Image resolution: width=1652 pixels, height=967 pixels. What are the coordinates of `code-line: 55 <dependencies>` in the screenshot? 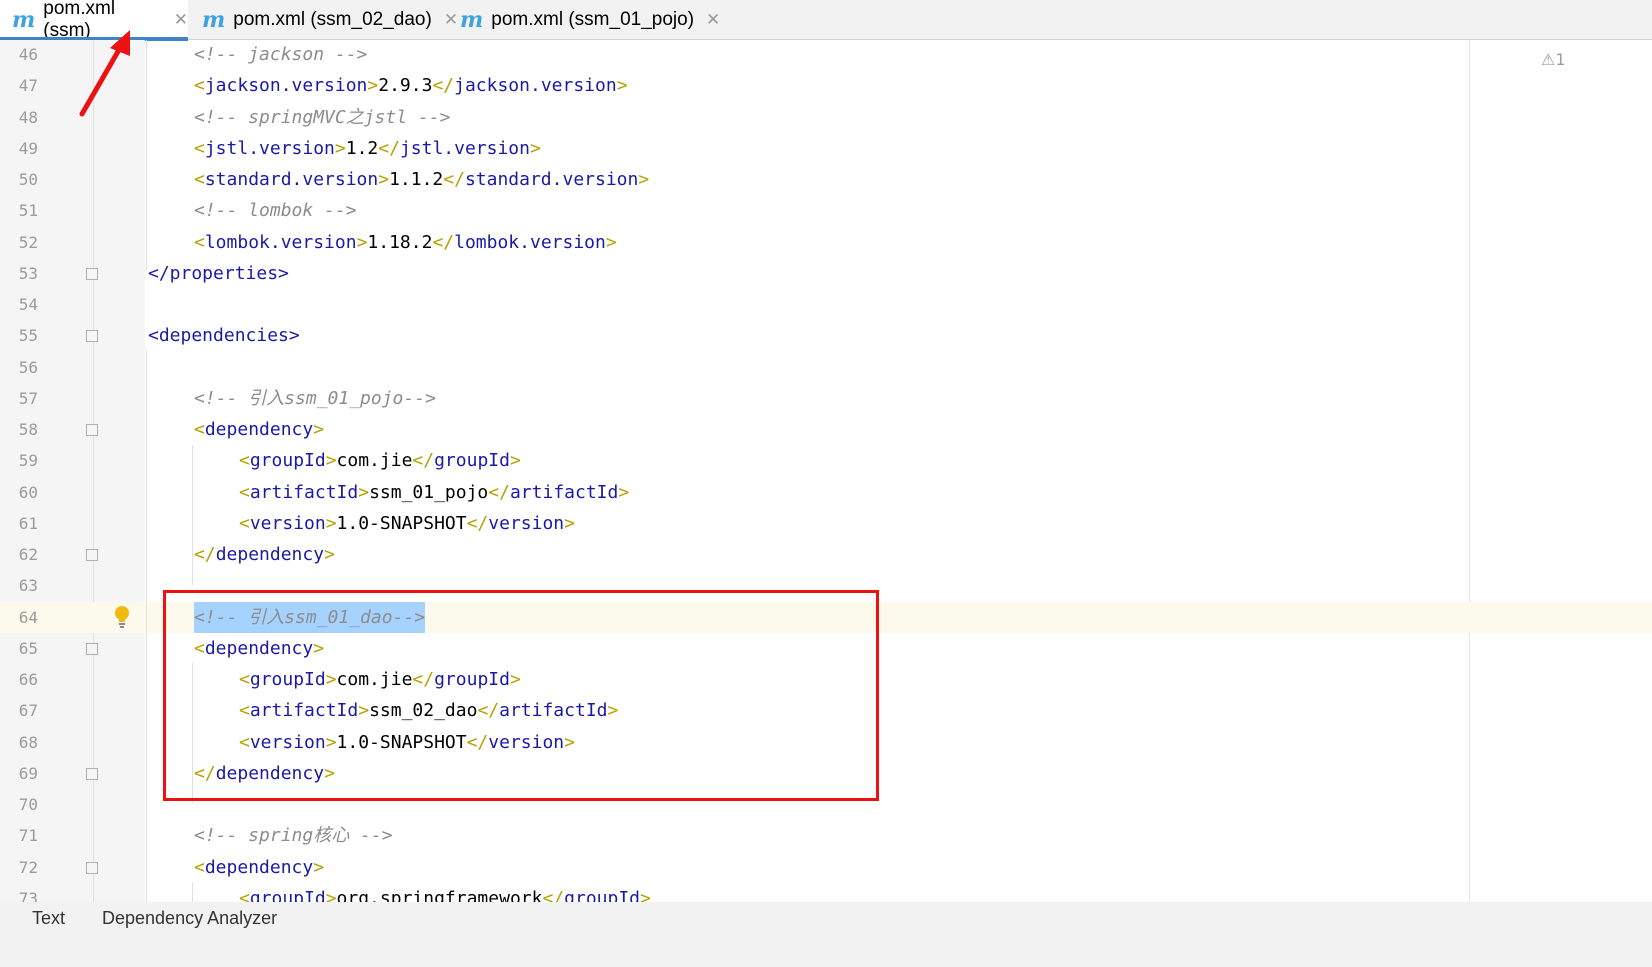 It's located at (826, 335).